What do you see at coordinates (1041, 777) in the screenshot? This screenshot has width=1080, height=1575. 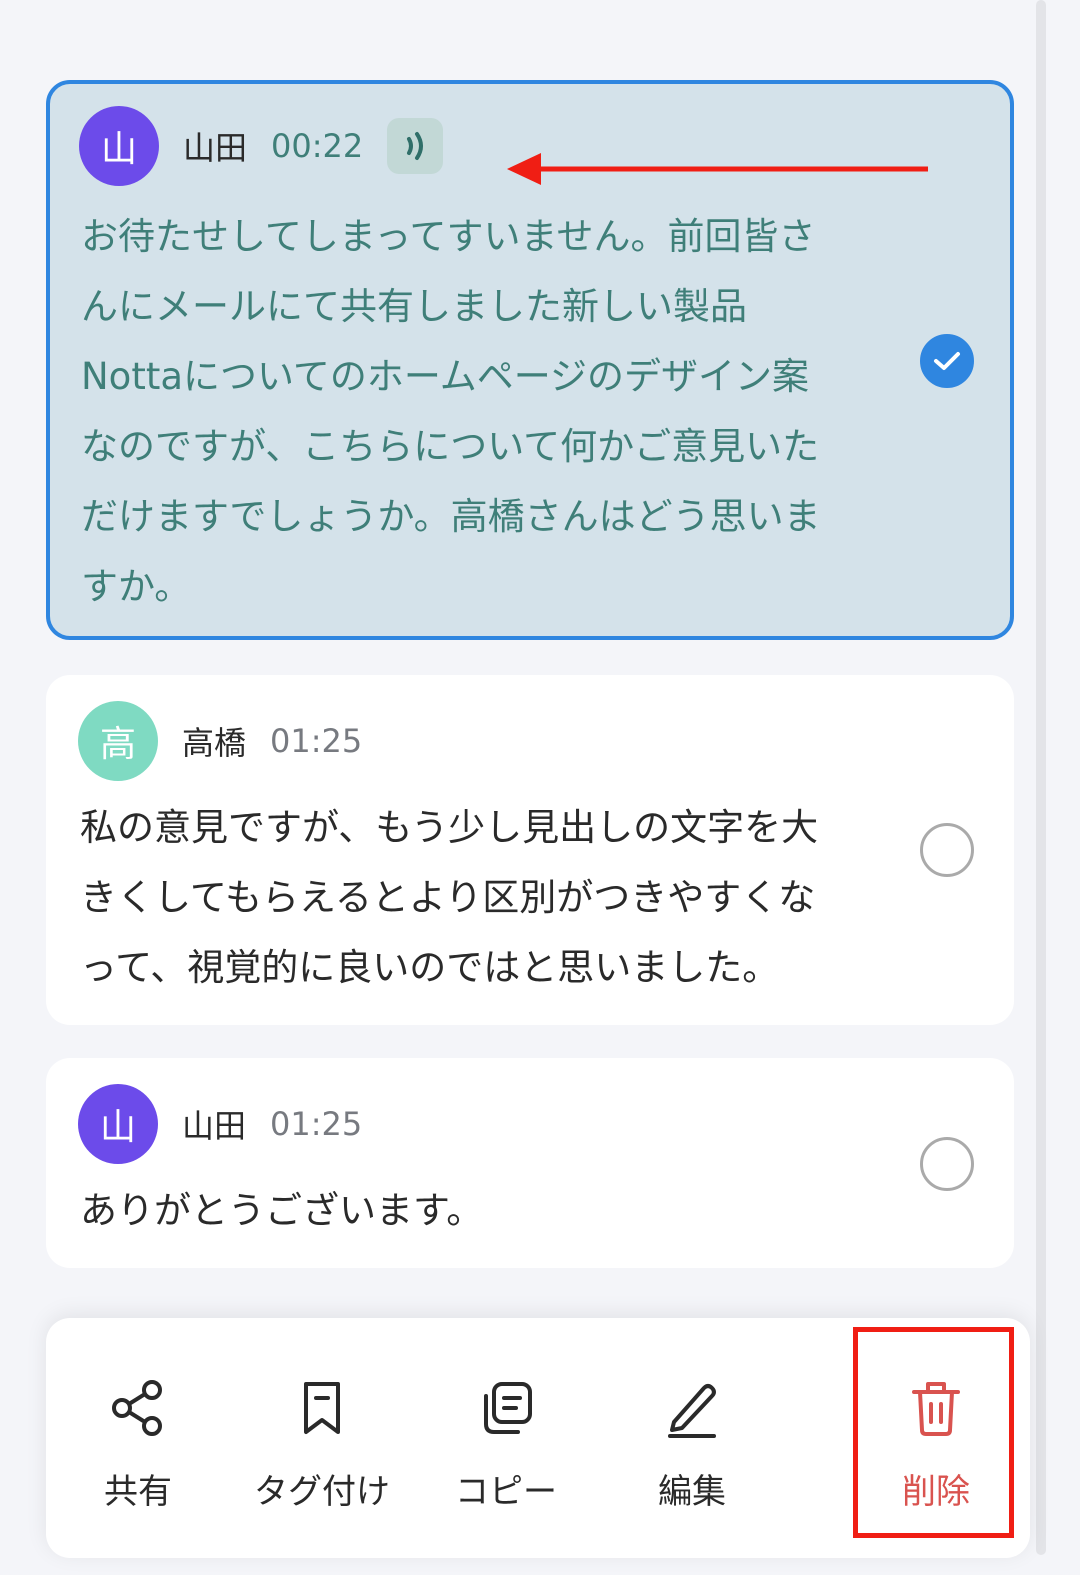 I see `scrollbar` at bounding box center [1041, 777].